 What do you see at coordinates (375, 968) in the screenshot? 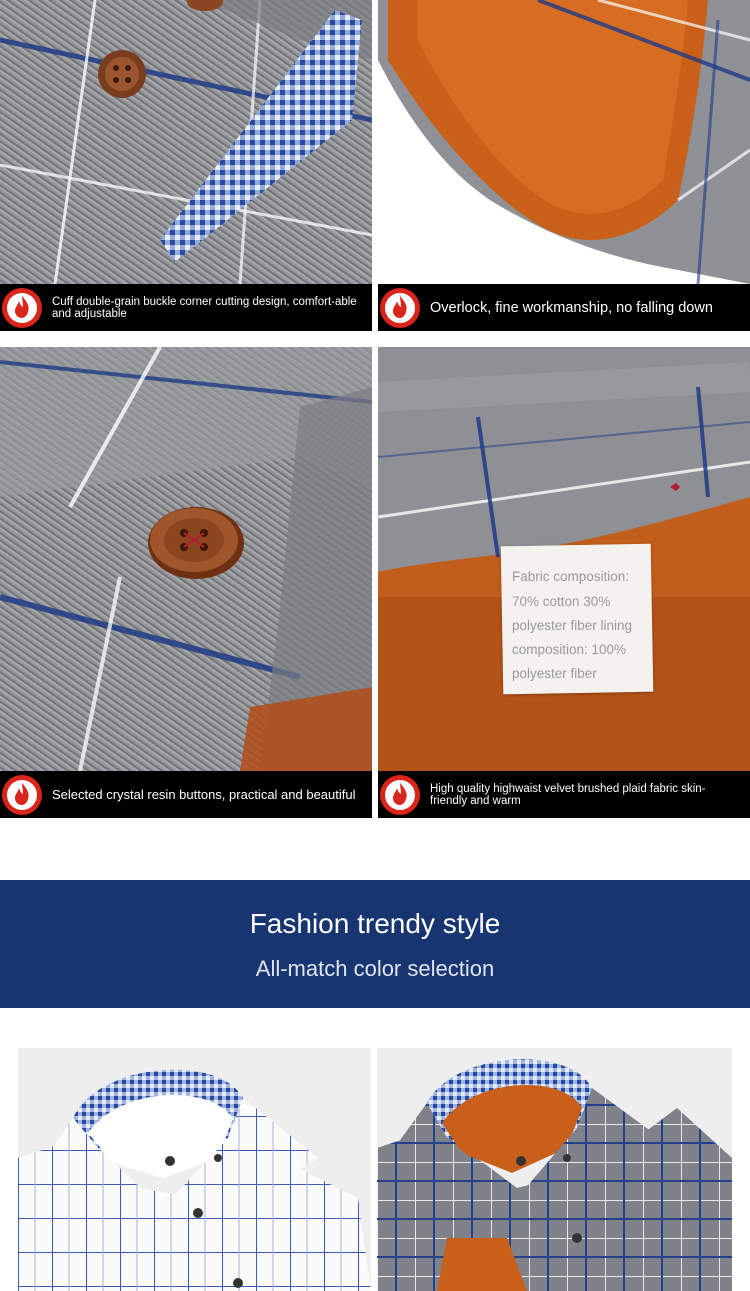
I see `banner-subtitle: All-match color selection` at bounding box center [375, 968].